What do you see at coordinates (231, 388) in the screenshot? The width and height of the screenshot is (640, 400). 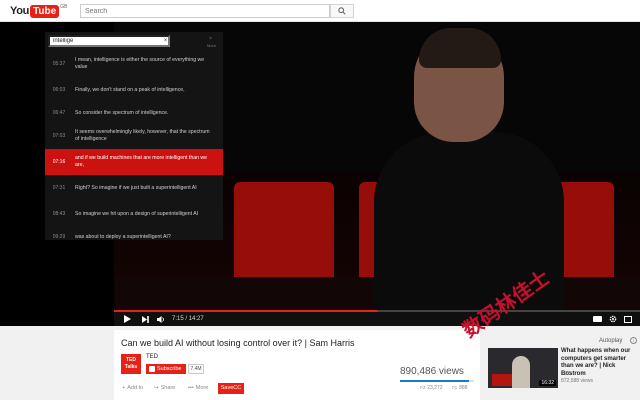 I see `savecc-button: SaveCC` at bounding box center [231, 388].